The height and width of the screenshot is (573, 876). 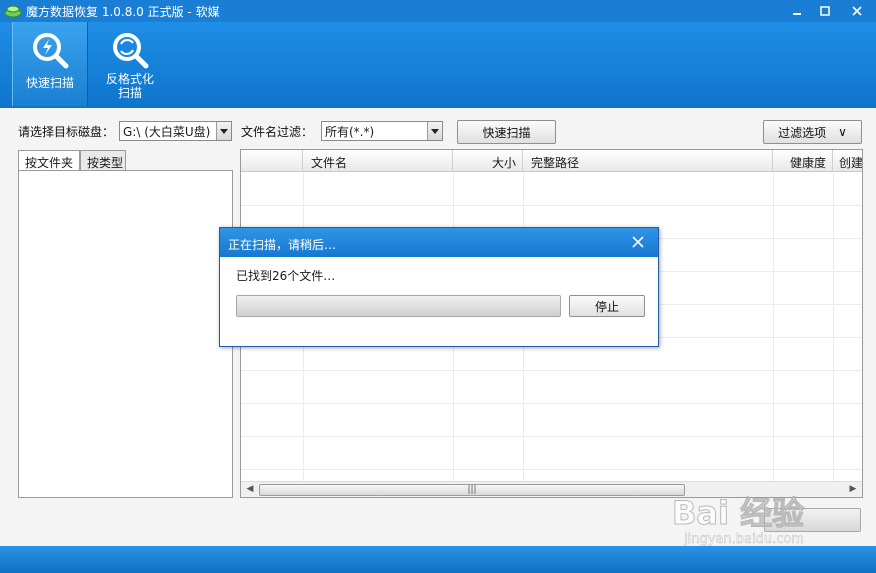 I want to click on scan-progress-dialog: 正在扫描，请稍后… 已找到26个文件… 停止, so click(x=439, y=287).